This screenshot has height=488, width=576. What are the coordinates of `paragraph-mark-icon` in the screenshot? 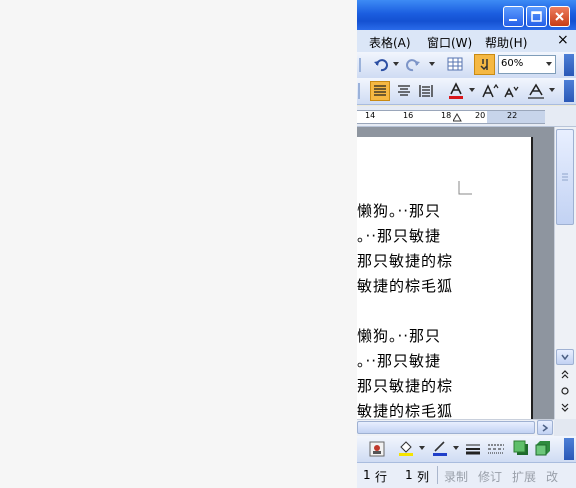 It's located at (484, 65).